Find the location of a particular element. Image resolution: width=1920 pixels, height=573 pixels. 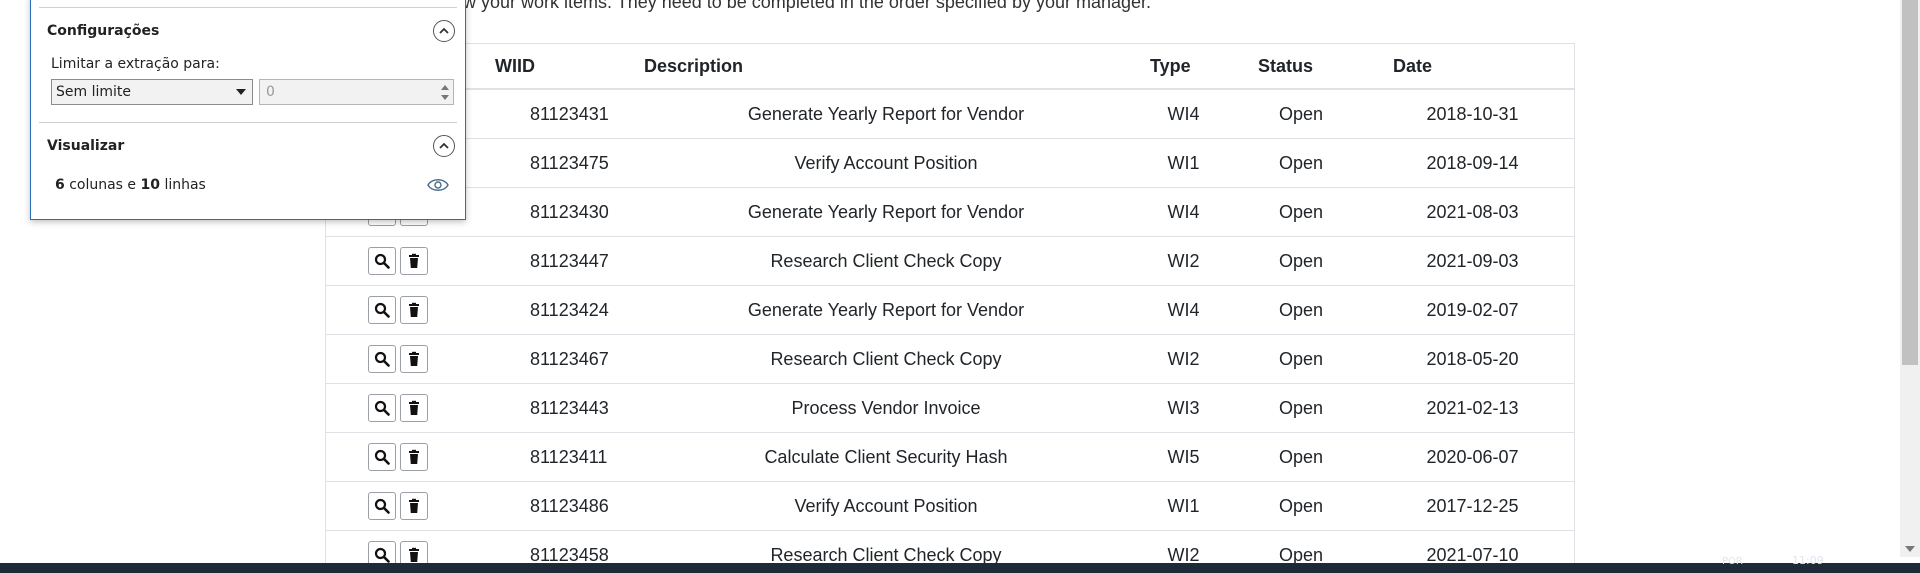

header-description: Description is located at coordinates (886, 66).